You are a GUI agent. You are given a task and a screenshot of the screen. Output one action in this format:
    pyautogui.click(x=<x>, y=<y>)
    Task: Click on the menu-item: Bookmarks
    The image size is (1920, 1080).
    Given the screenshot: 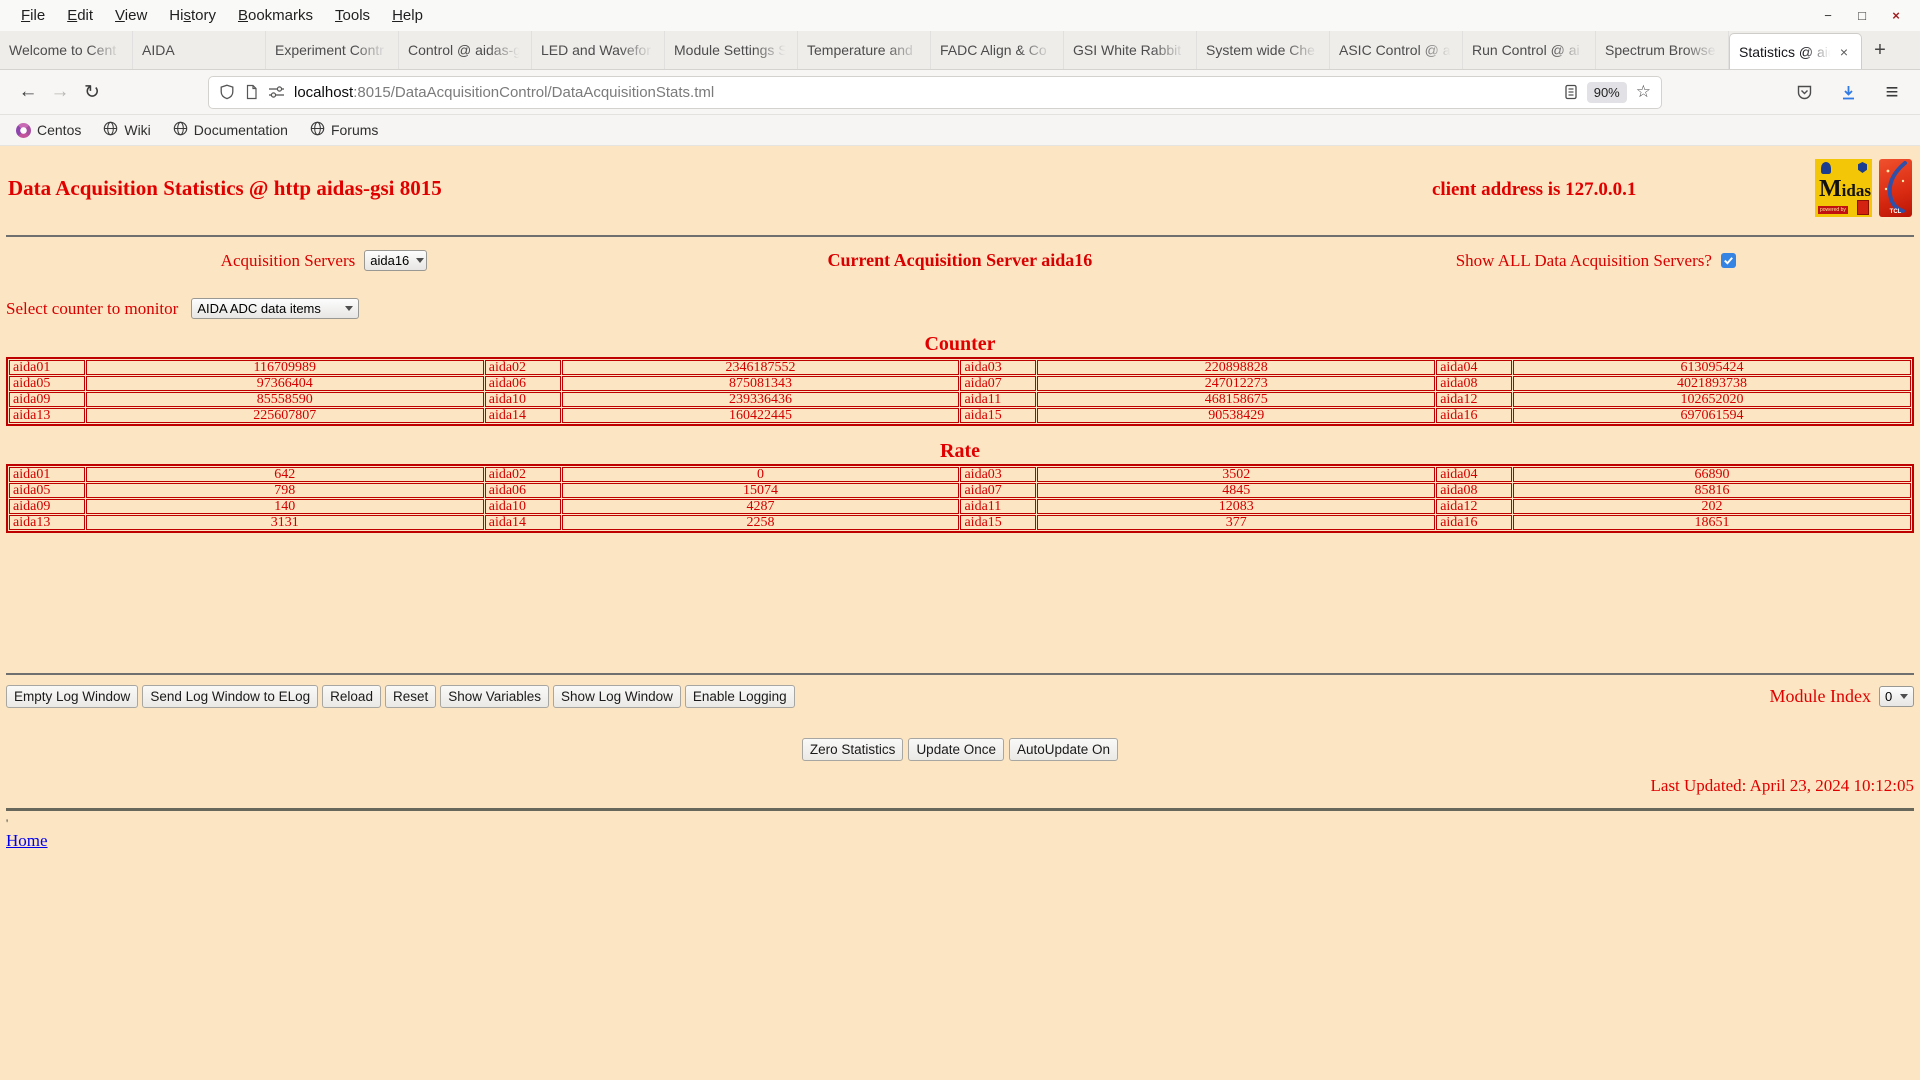 What is the action you would take?
    pyautogui.click(x=275, y=15)
    